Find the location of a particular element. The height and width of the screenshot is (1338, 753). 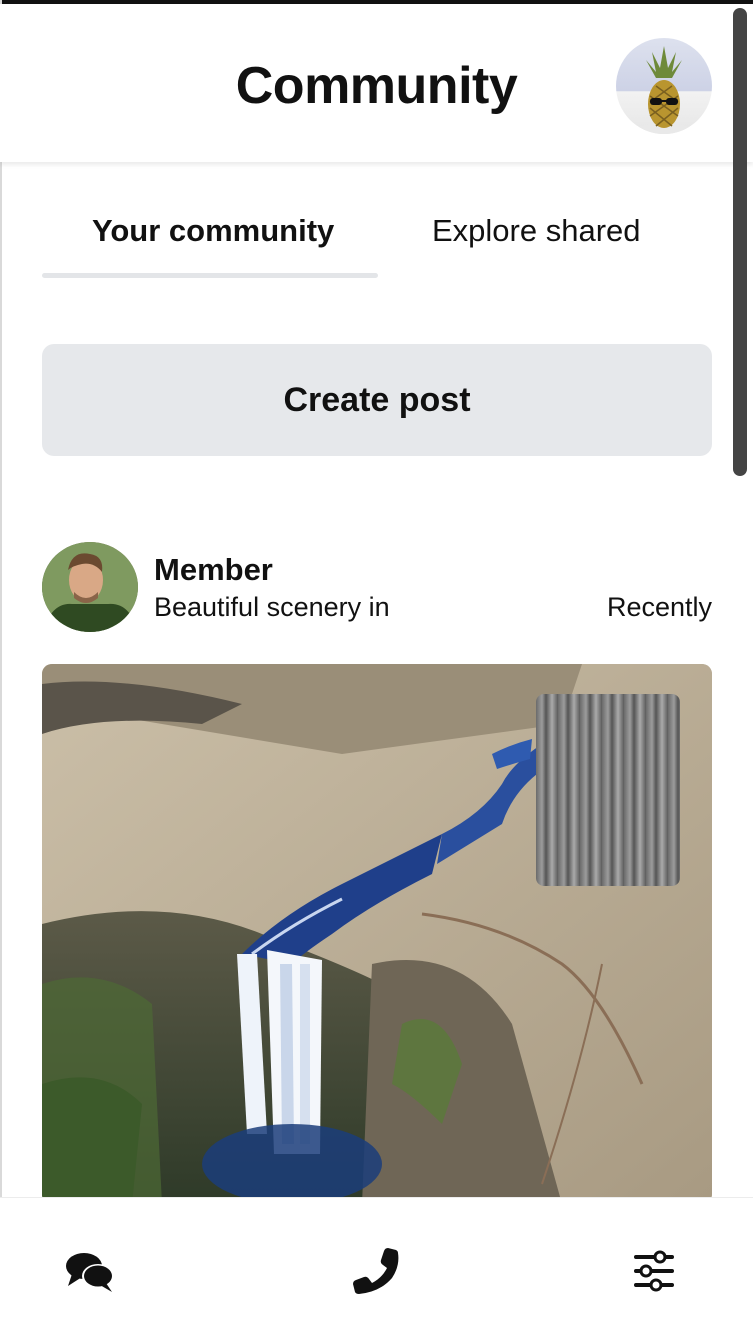

tab-explore-shared: Explore shared is located at coordinates (536, 231).